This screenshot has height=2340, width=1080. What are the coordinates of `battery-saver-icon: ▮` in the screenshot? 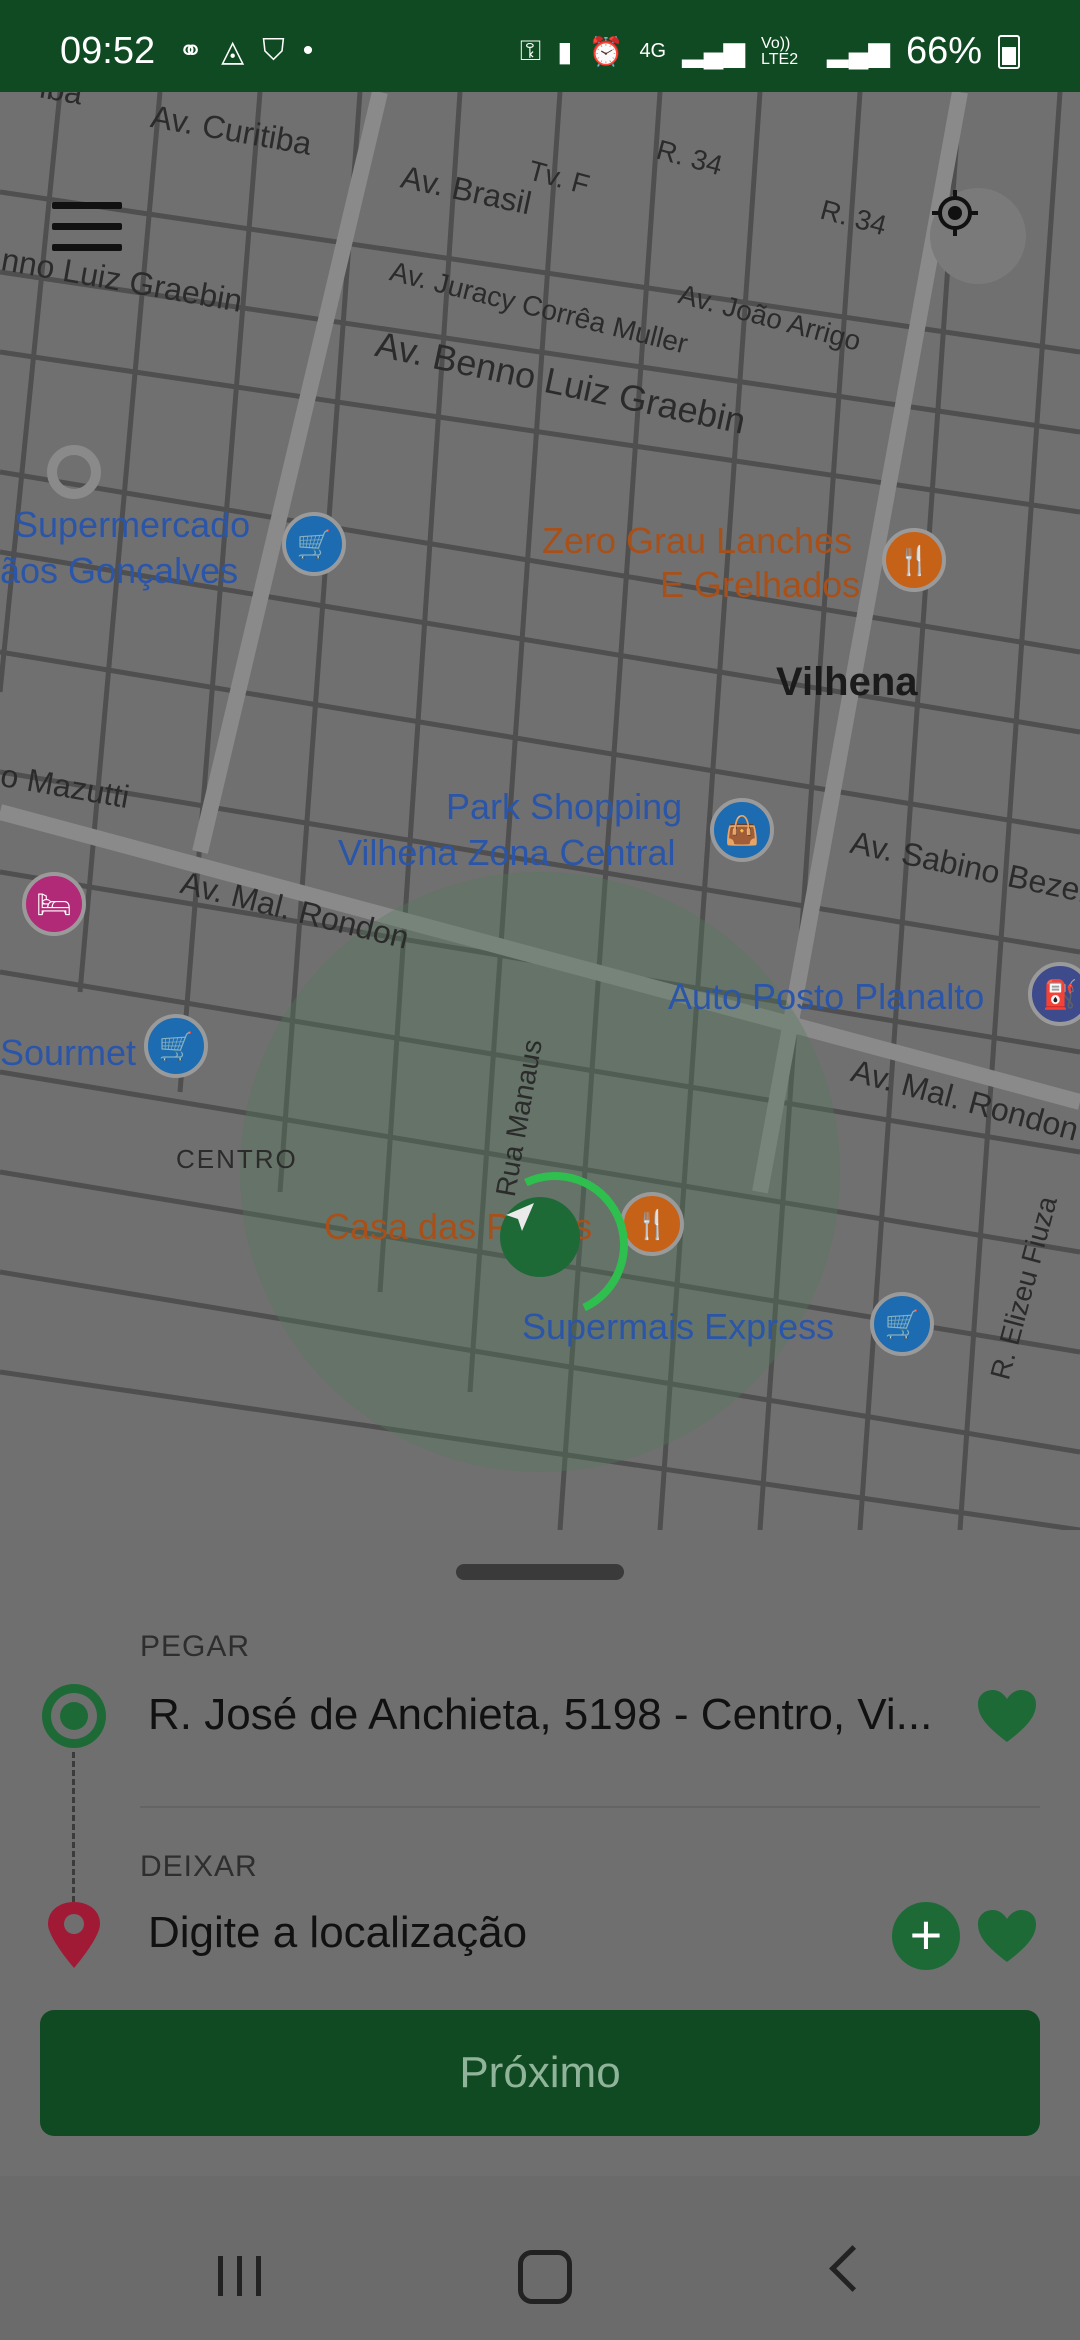 It's located at (565, 51).